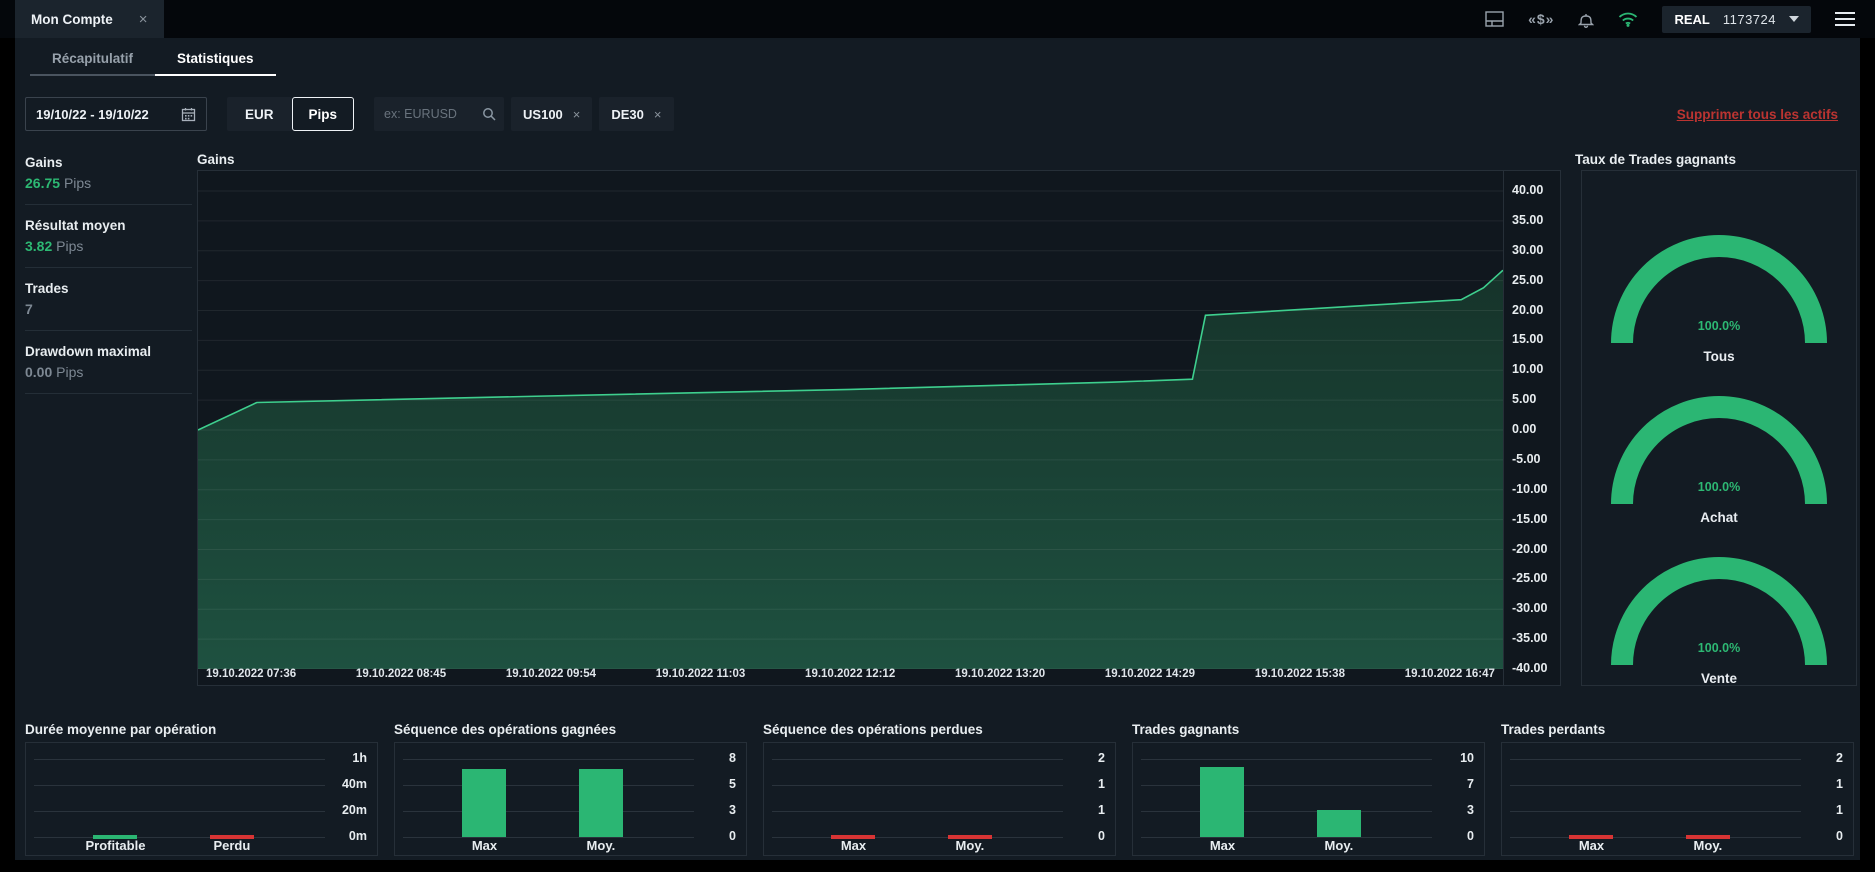  What do you see at coordinates (88, 351) in the screenshot?
I see `summary-item-title: Drawdown maximal` at bounding box center [88, 351].